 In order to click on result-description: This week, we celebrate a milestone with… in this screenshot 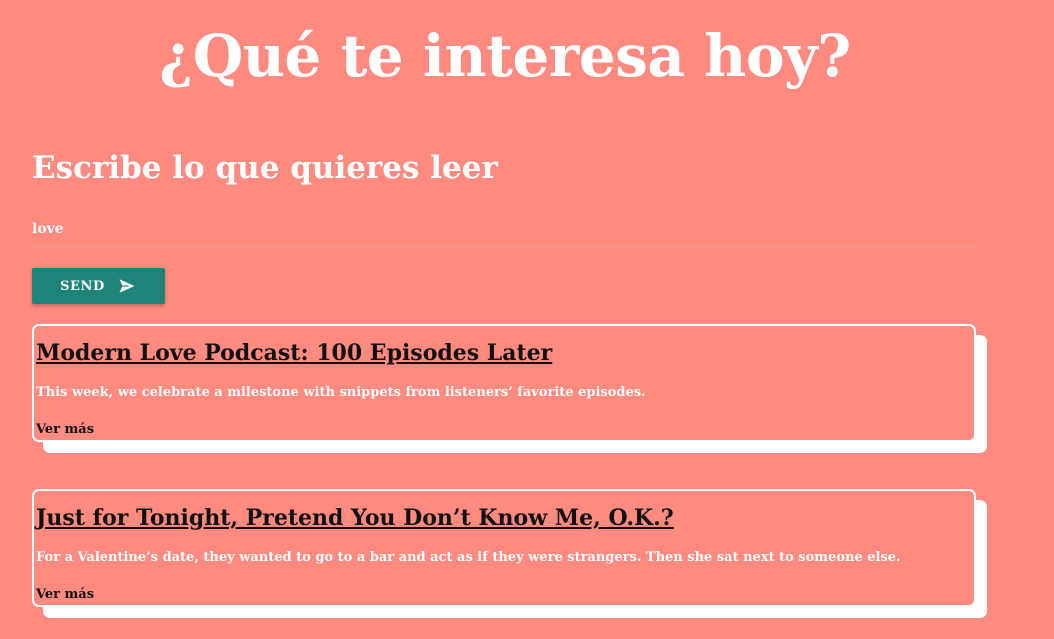, I will do `click(341, 392)`.